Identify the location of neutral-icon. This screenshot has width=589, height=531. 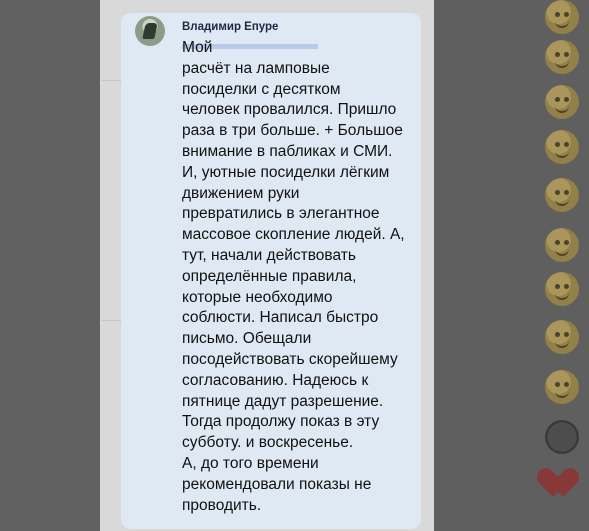
(562, 289).